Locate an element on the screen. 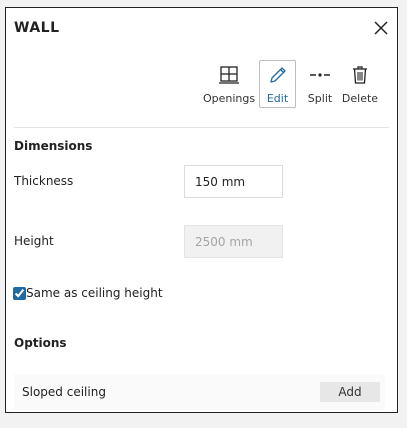 Image resolution: width=407 pixels, height=428 pixels. height-input is located at coordinates (233, 241).